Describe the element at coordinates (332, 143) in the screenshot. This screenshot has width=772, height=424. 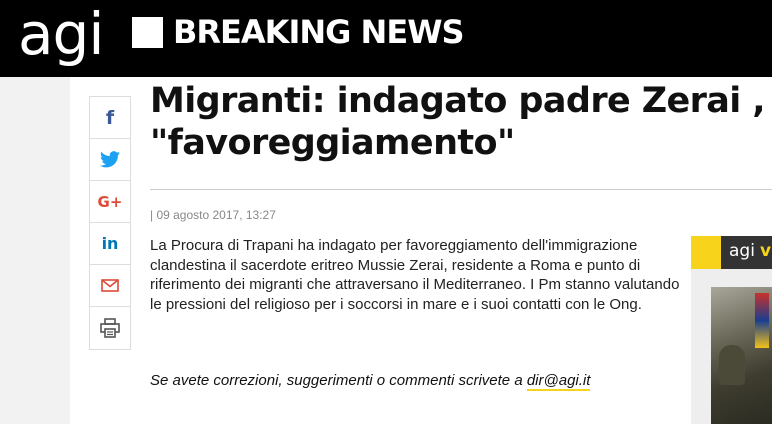
I see `headline-line-2: "favoreggiamento"` at that location.